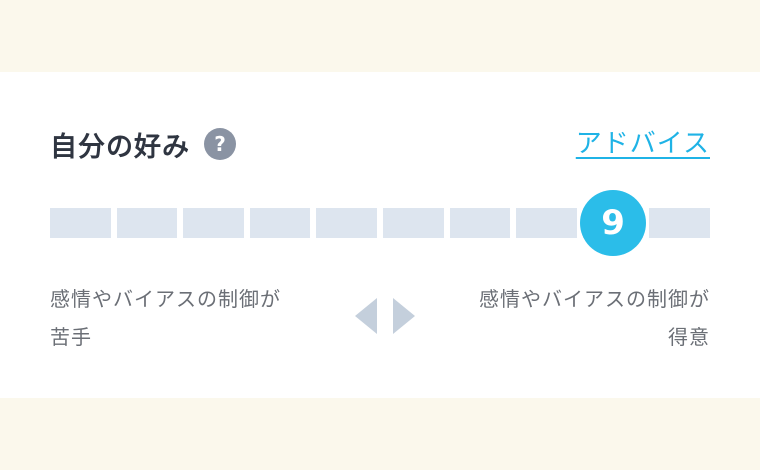 This screenshot has width=760, height=470. I want to click on left-right-arrows-icon, so click(385, 316).